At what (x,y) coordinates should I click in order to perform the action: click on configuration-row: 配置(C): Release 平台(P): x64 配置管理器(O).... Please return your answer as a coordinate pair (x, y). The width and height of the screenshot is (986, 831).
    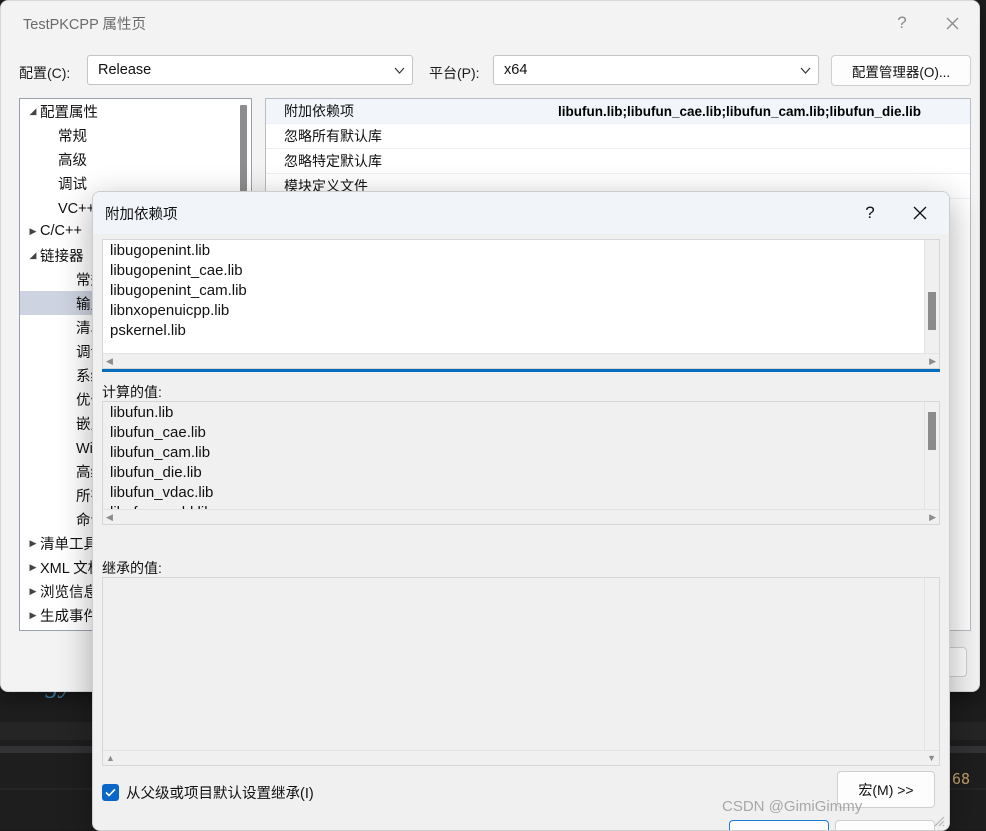
    Looking at the image, I should click on (490, 72).